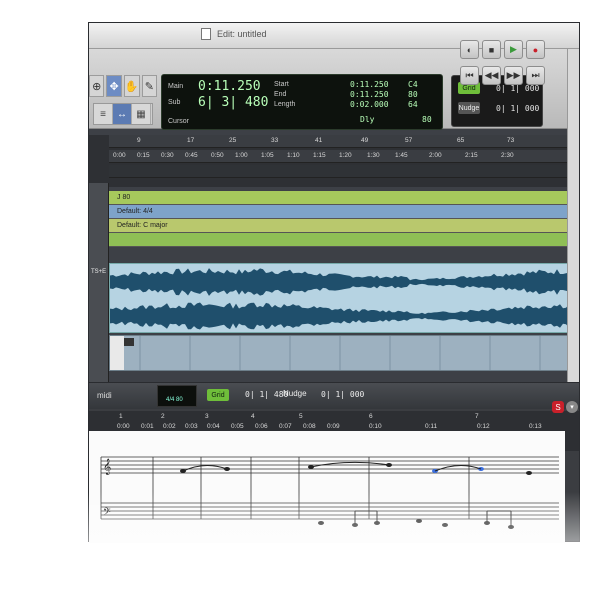 This screenshot has height=600, width=597. Describe the element at coordinates (266, 394) in the screenshot. I see `score-grid-value: 0| 1| 480` at that location.